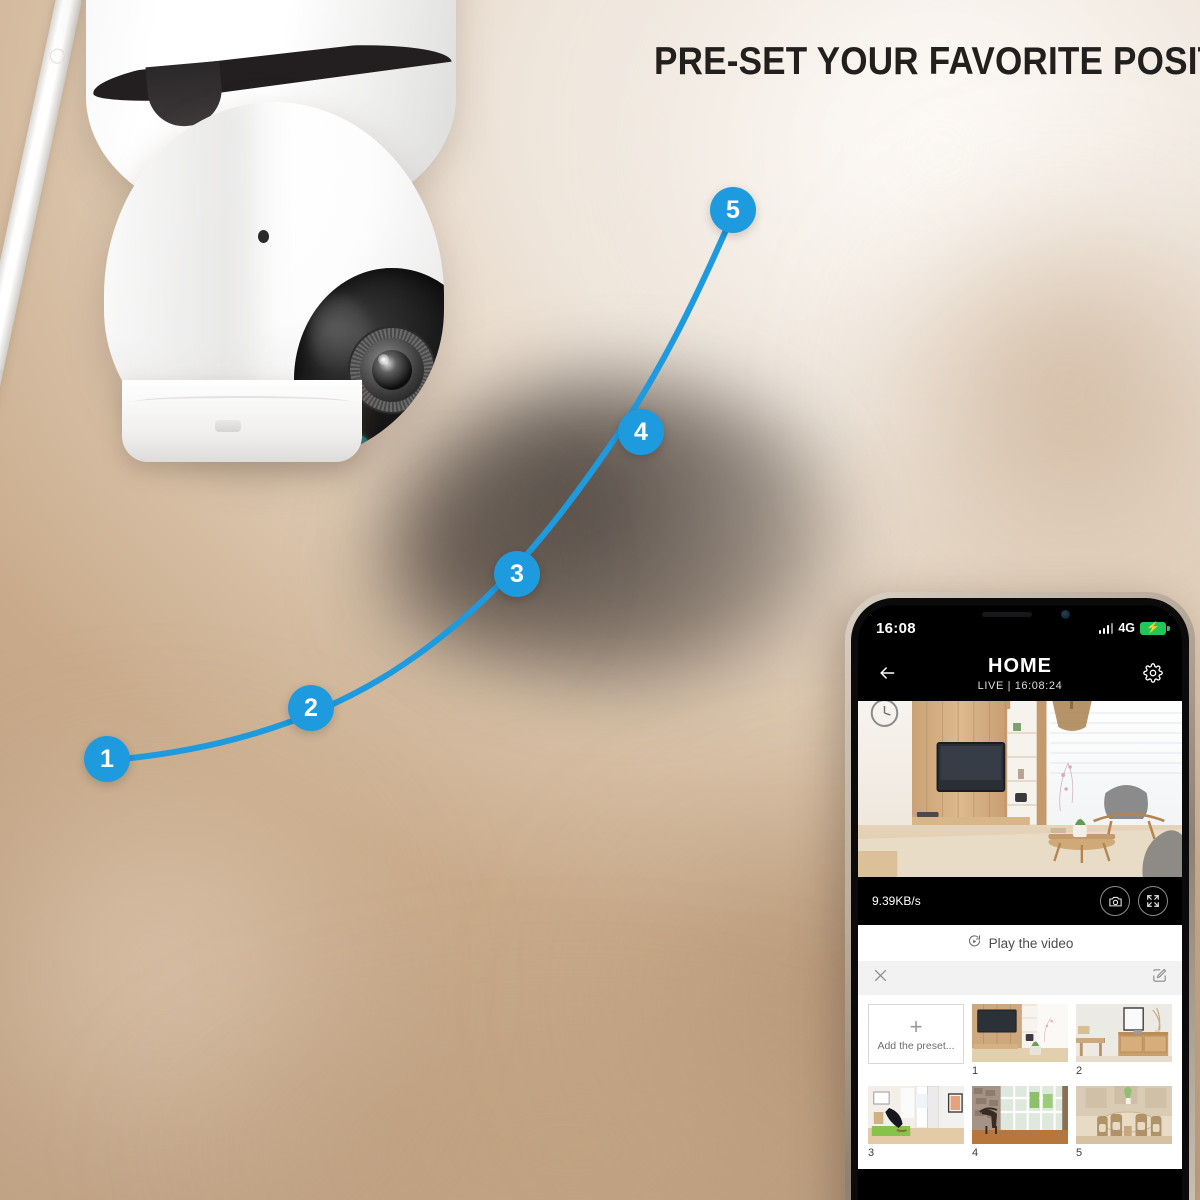  What do you see at coordinates (1159, 978) in the screenshot?
I see `edit-pencil-icon` at bounding box center [1159, 978].